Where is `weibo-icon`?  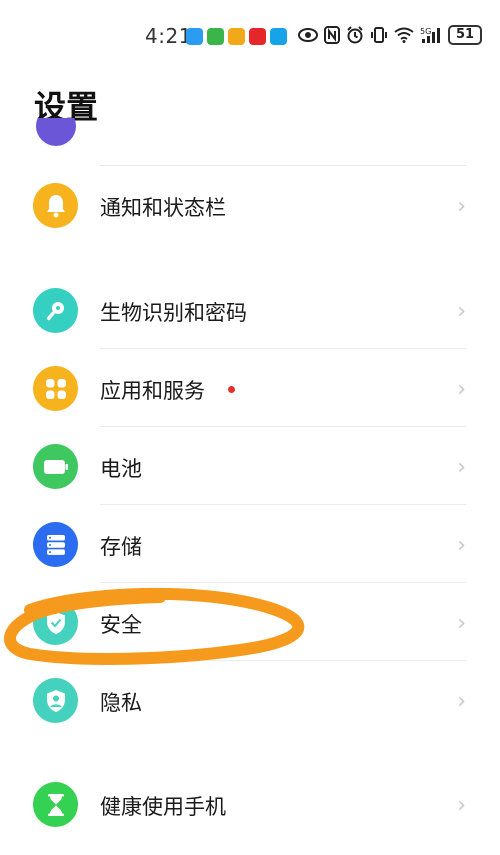
weibo-icon is located at coordinates (236, 36).